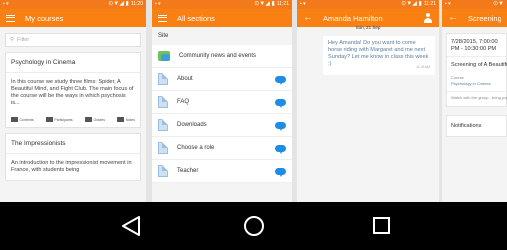  I want to click on notifications-row: Notifications, so click(476, 126).